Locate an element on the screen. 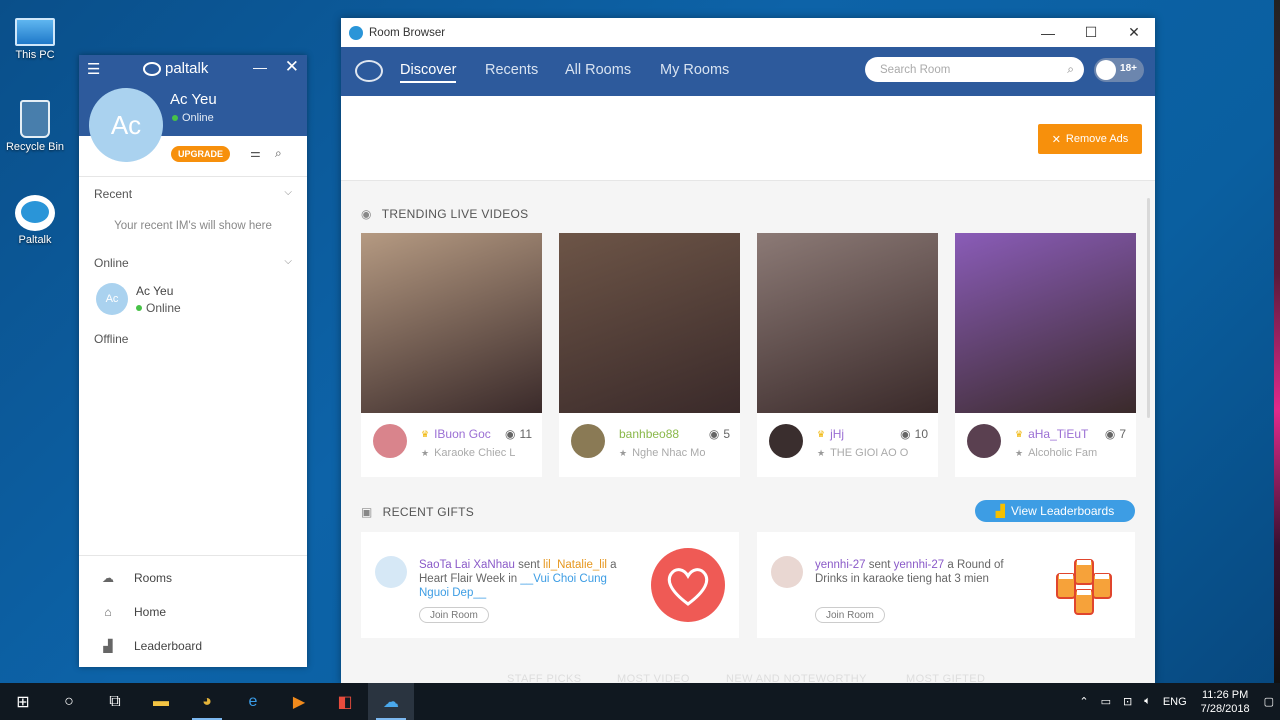 The image size is (1280, 720). taskbar-paltalk: ☁ is located at coordinates (391, 701).